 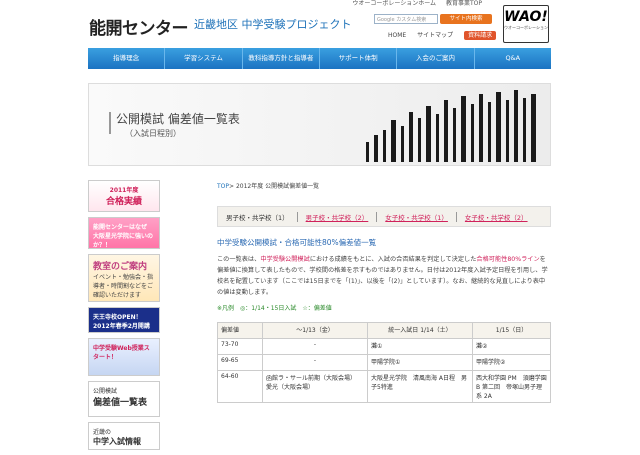 What do you see at coordinates (420, 330) in the screenshot?
I see `table-header: 統一入試日 1/14（土）` at bounding box center [420, 330].